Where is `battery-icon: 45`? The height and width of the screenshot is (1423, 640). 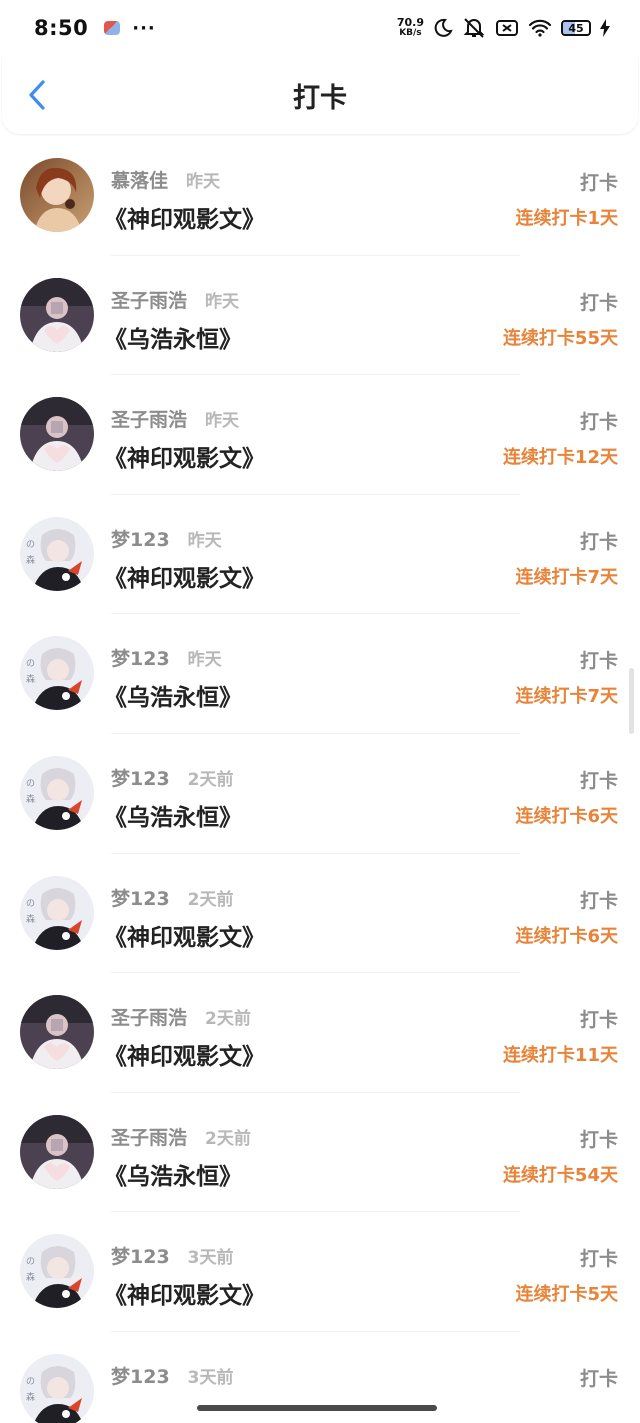
battery-icon: 45 is located at coordinates (576, 28).